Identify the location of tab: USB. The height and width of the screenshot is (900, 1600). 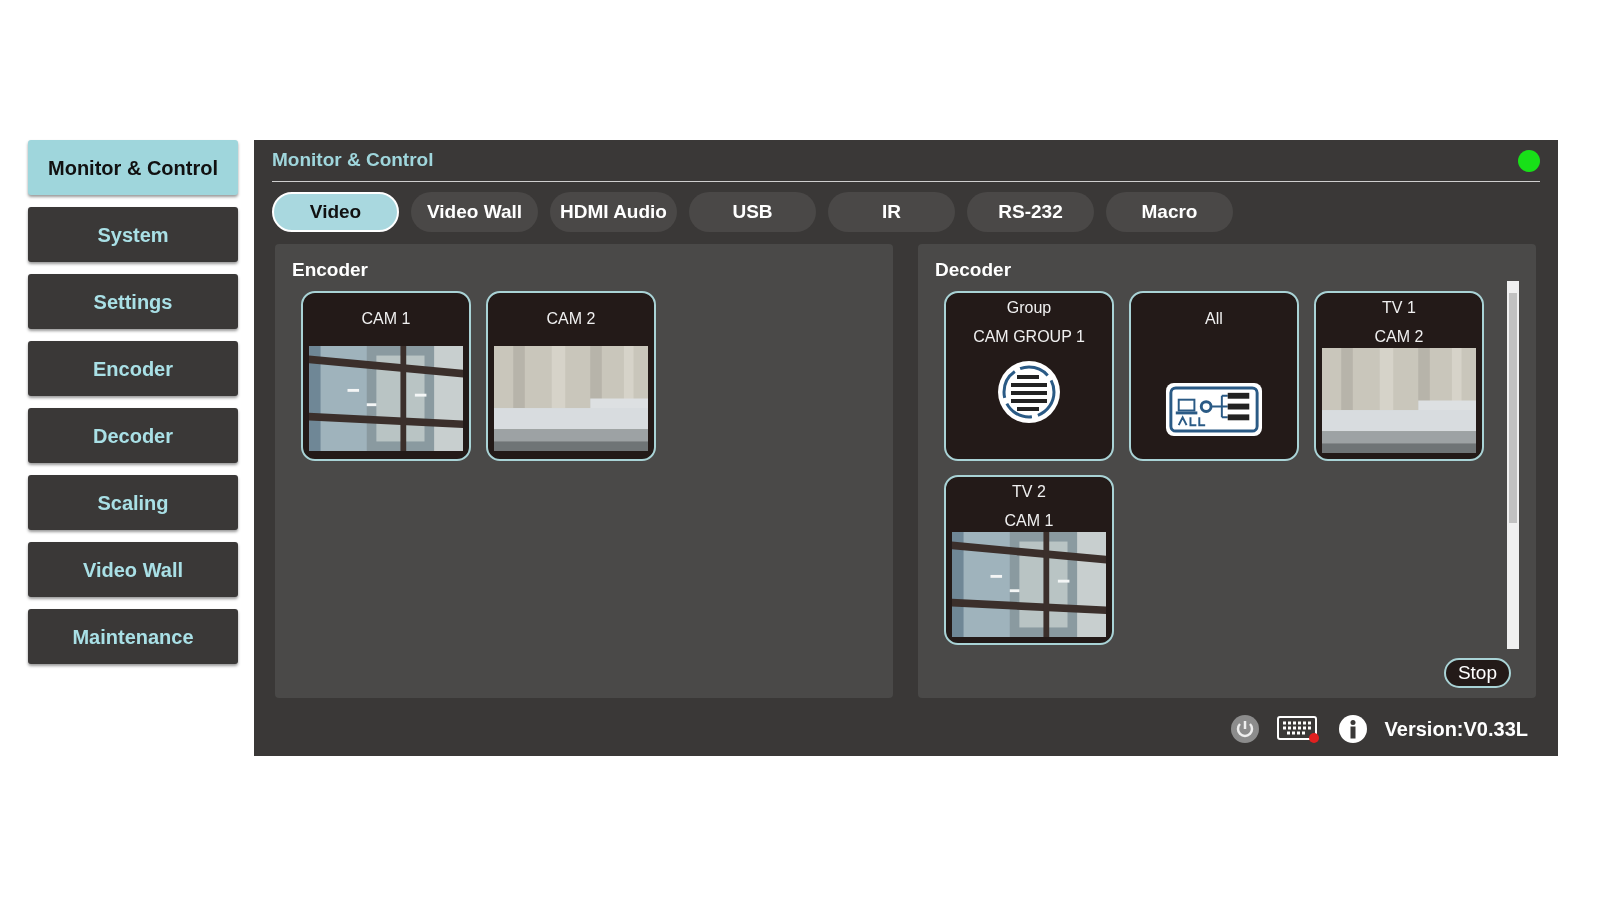
(752, 212).